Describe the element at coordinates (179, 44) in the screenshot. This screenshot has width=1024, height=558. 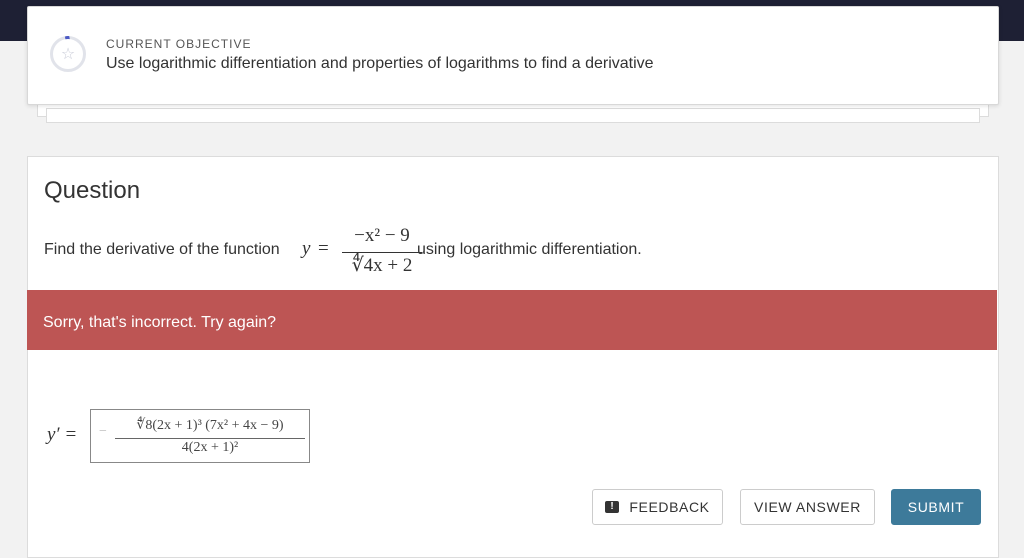
I see `objective-label: CURRENT OBJECTIVE` at that location.